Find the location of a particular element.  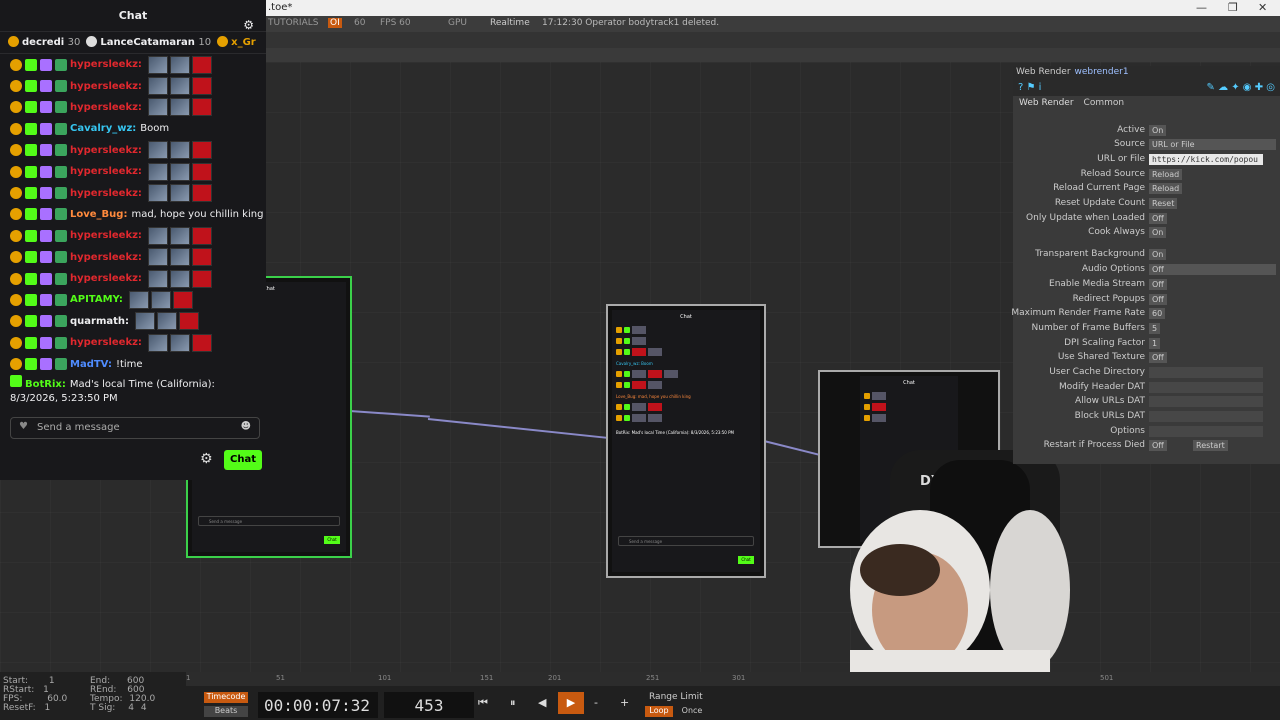

tutorials-button: TUTORIALS is located at coordinates (293, 23).